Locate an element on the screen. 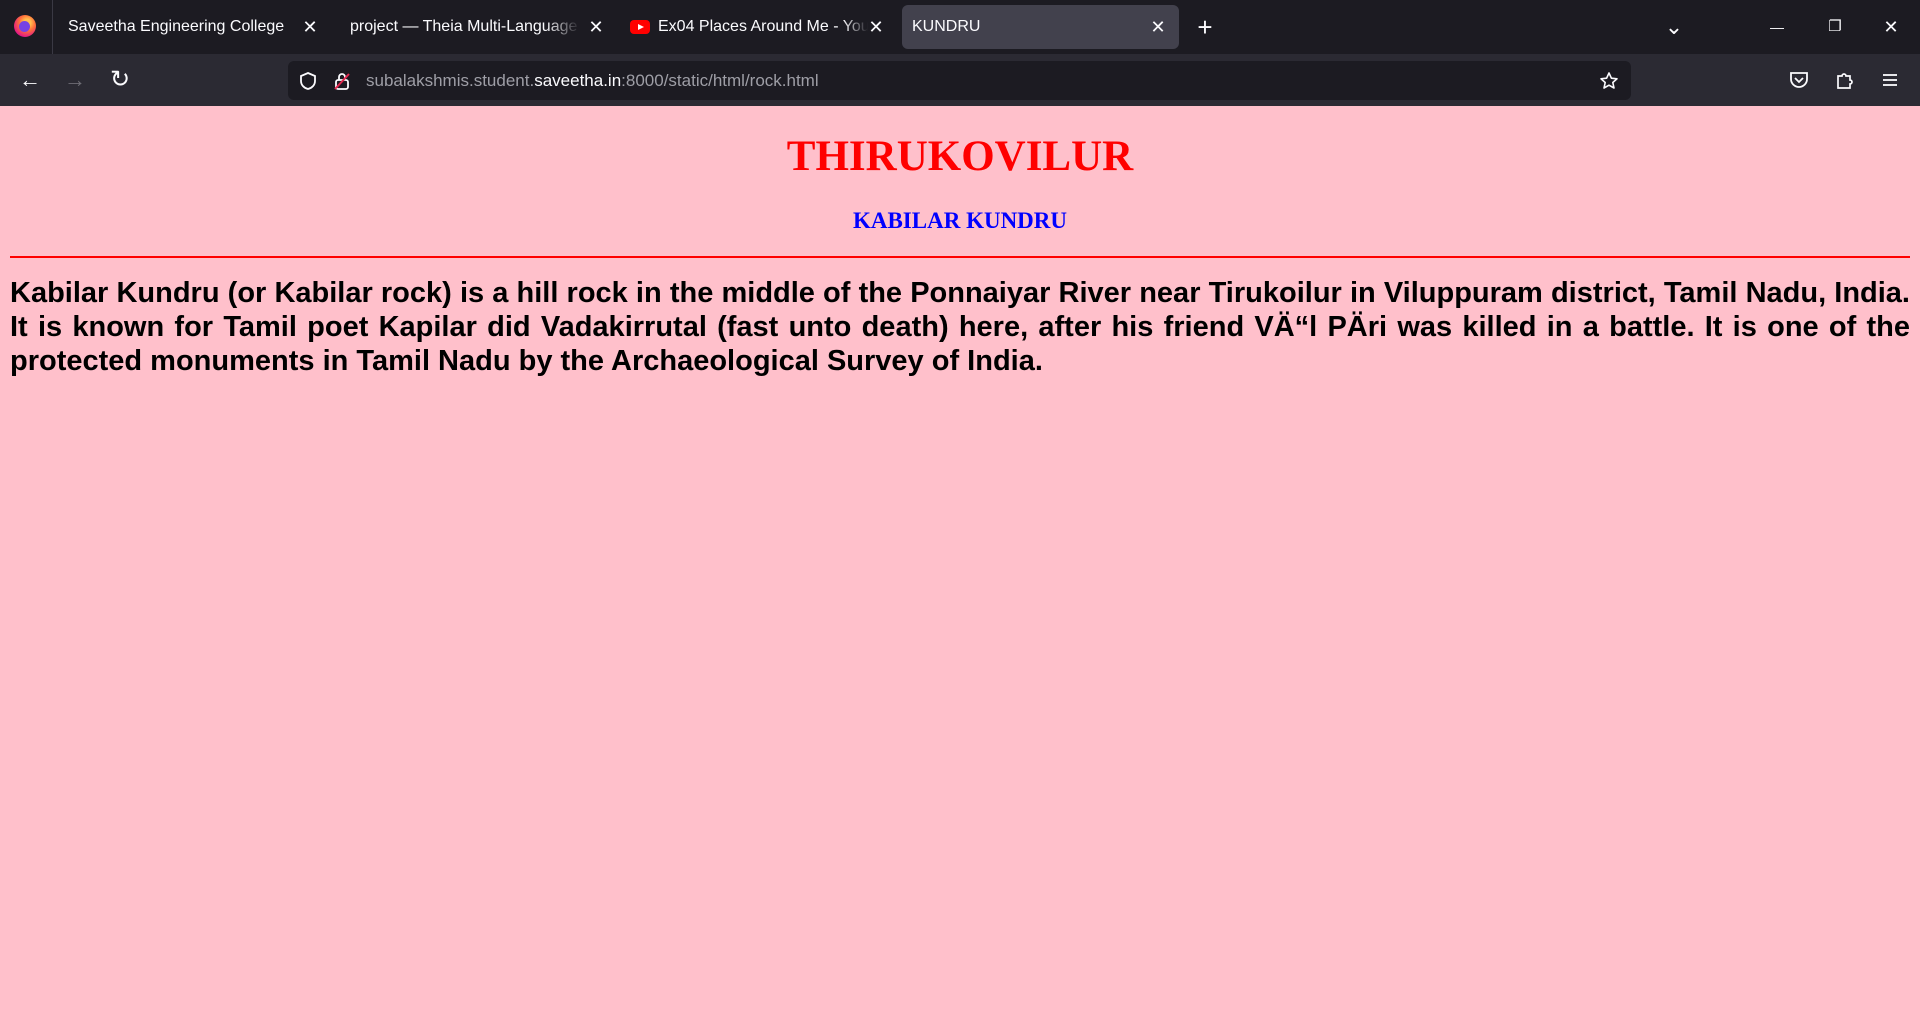 The image size is (1920, 1017). tab-title: Saveetha Engineering College is located at coordinates (176, 26).